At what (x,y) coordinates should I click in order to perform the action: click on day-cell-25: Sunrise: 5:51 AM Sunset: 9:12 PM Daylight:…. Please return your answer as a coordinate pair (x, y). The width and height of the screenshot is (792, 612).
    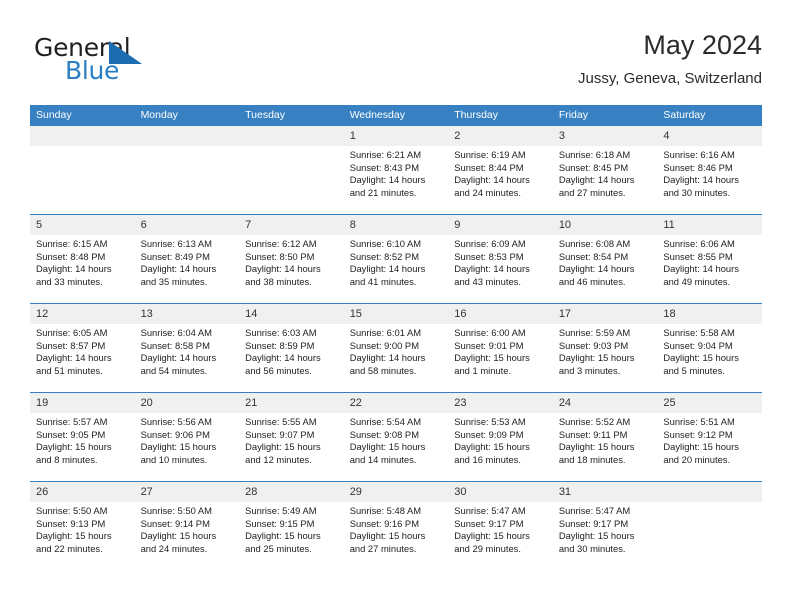
    Looking at the image, I should click on (709, 447).